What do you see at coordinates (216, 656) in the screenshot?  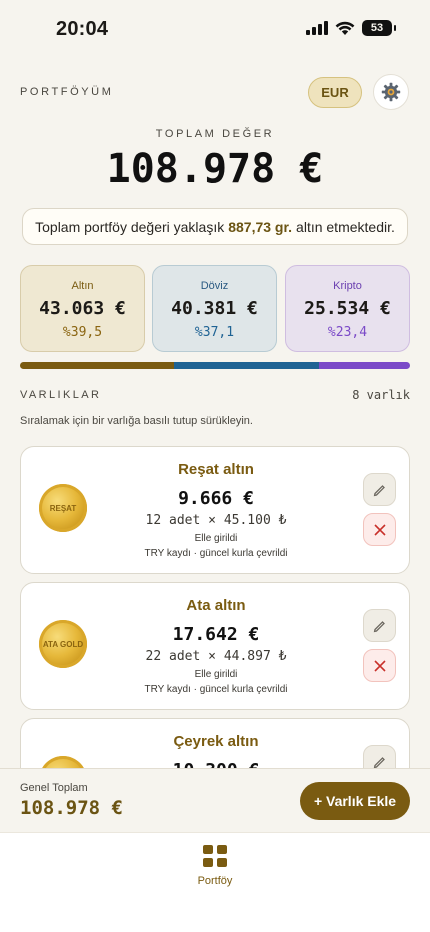 I see `asset-quantity: 22 adet × 44.897 ₺` at bounding box center [216, 656].